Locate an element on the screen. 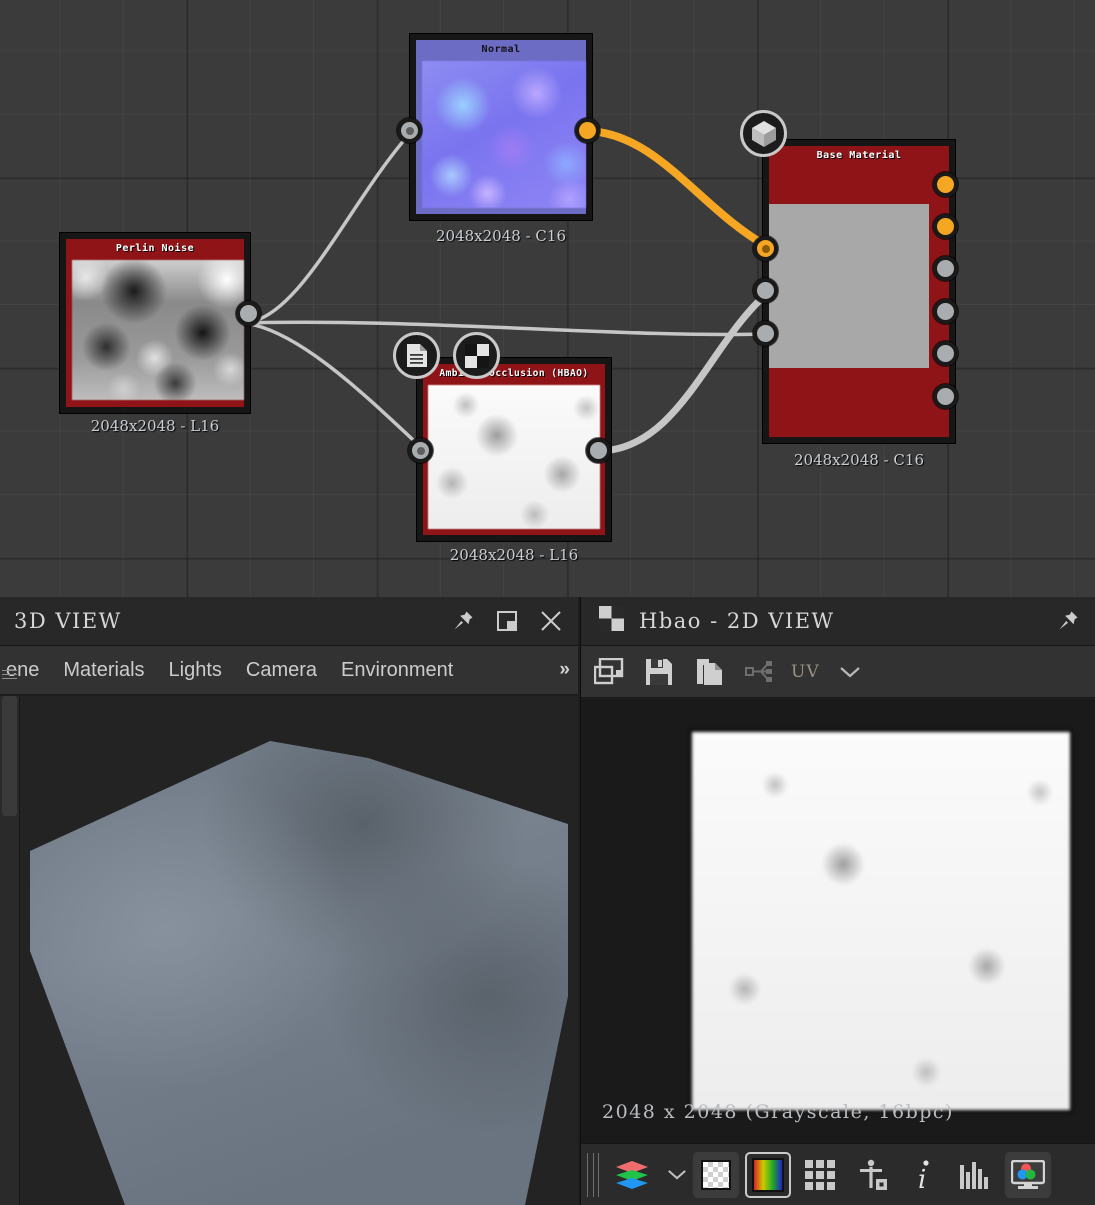 The width and height of the screenshot is (1095, 1205). histogram-button is located at coordinates (976, 1175).